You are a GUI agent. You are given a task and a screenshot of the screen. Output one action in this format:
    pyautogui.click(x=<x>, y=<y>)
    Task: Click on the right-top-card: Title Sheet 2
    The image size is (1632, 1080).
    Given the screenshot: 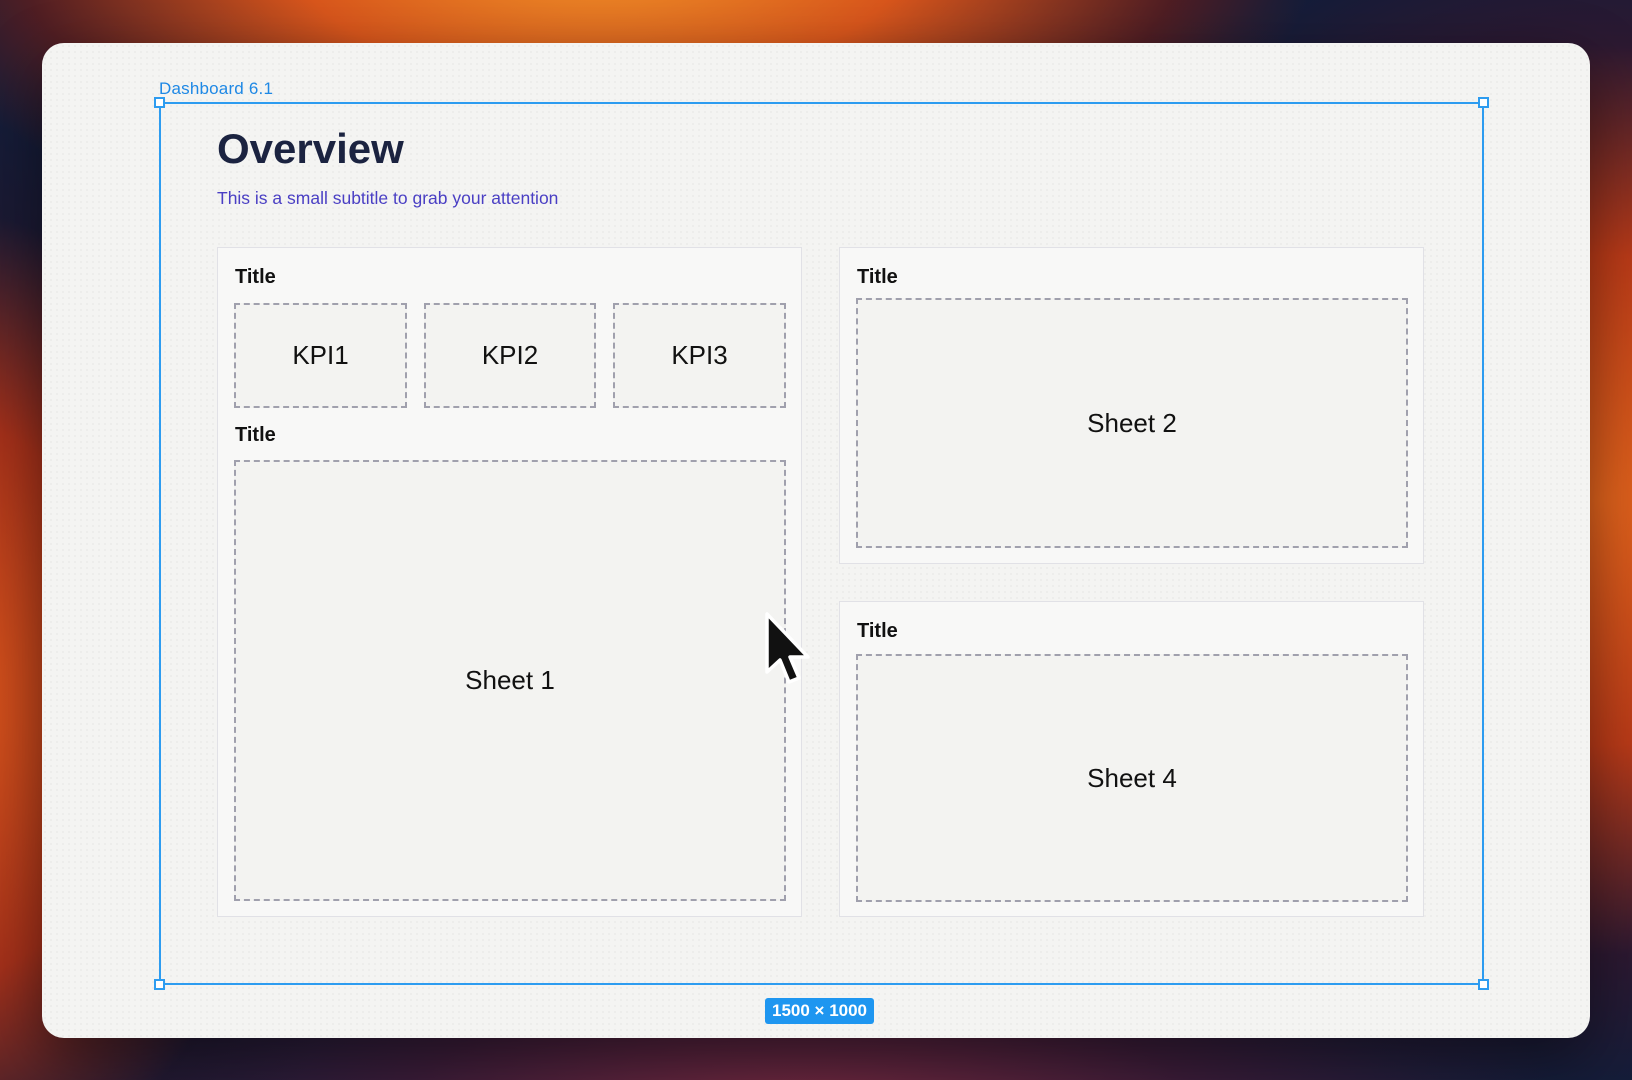 What is the action you would take?
    pyautogui.click(x=1131, y=405)
    